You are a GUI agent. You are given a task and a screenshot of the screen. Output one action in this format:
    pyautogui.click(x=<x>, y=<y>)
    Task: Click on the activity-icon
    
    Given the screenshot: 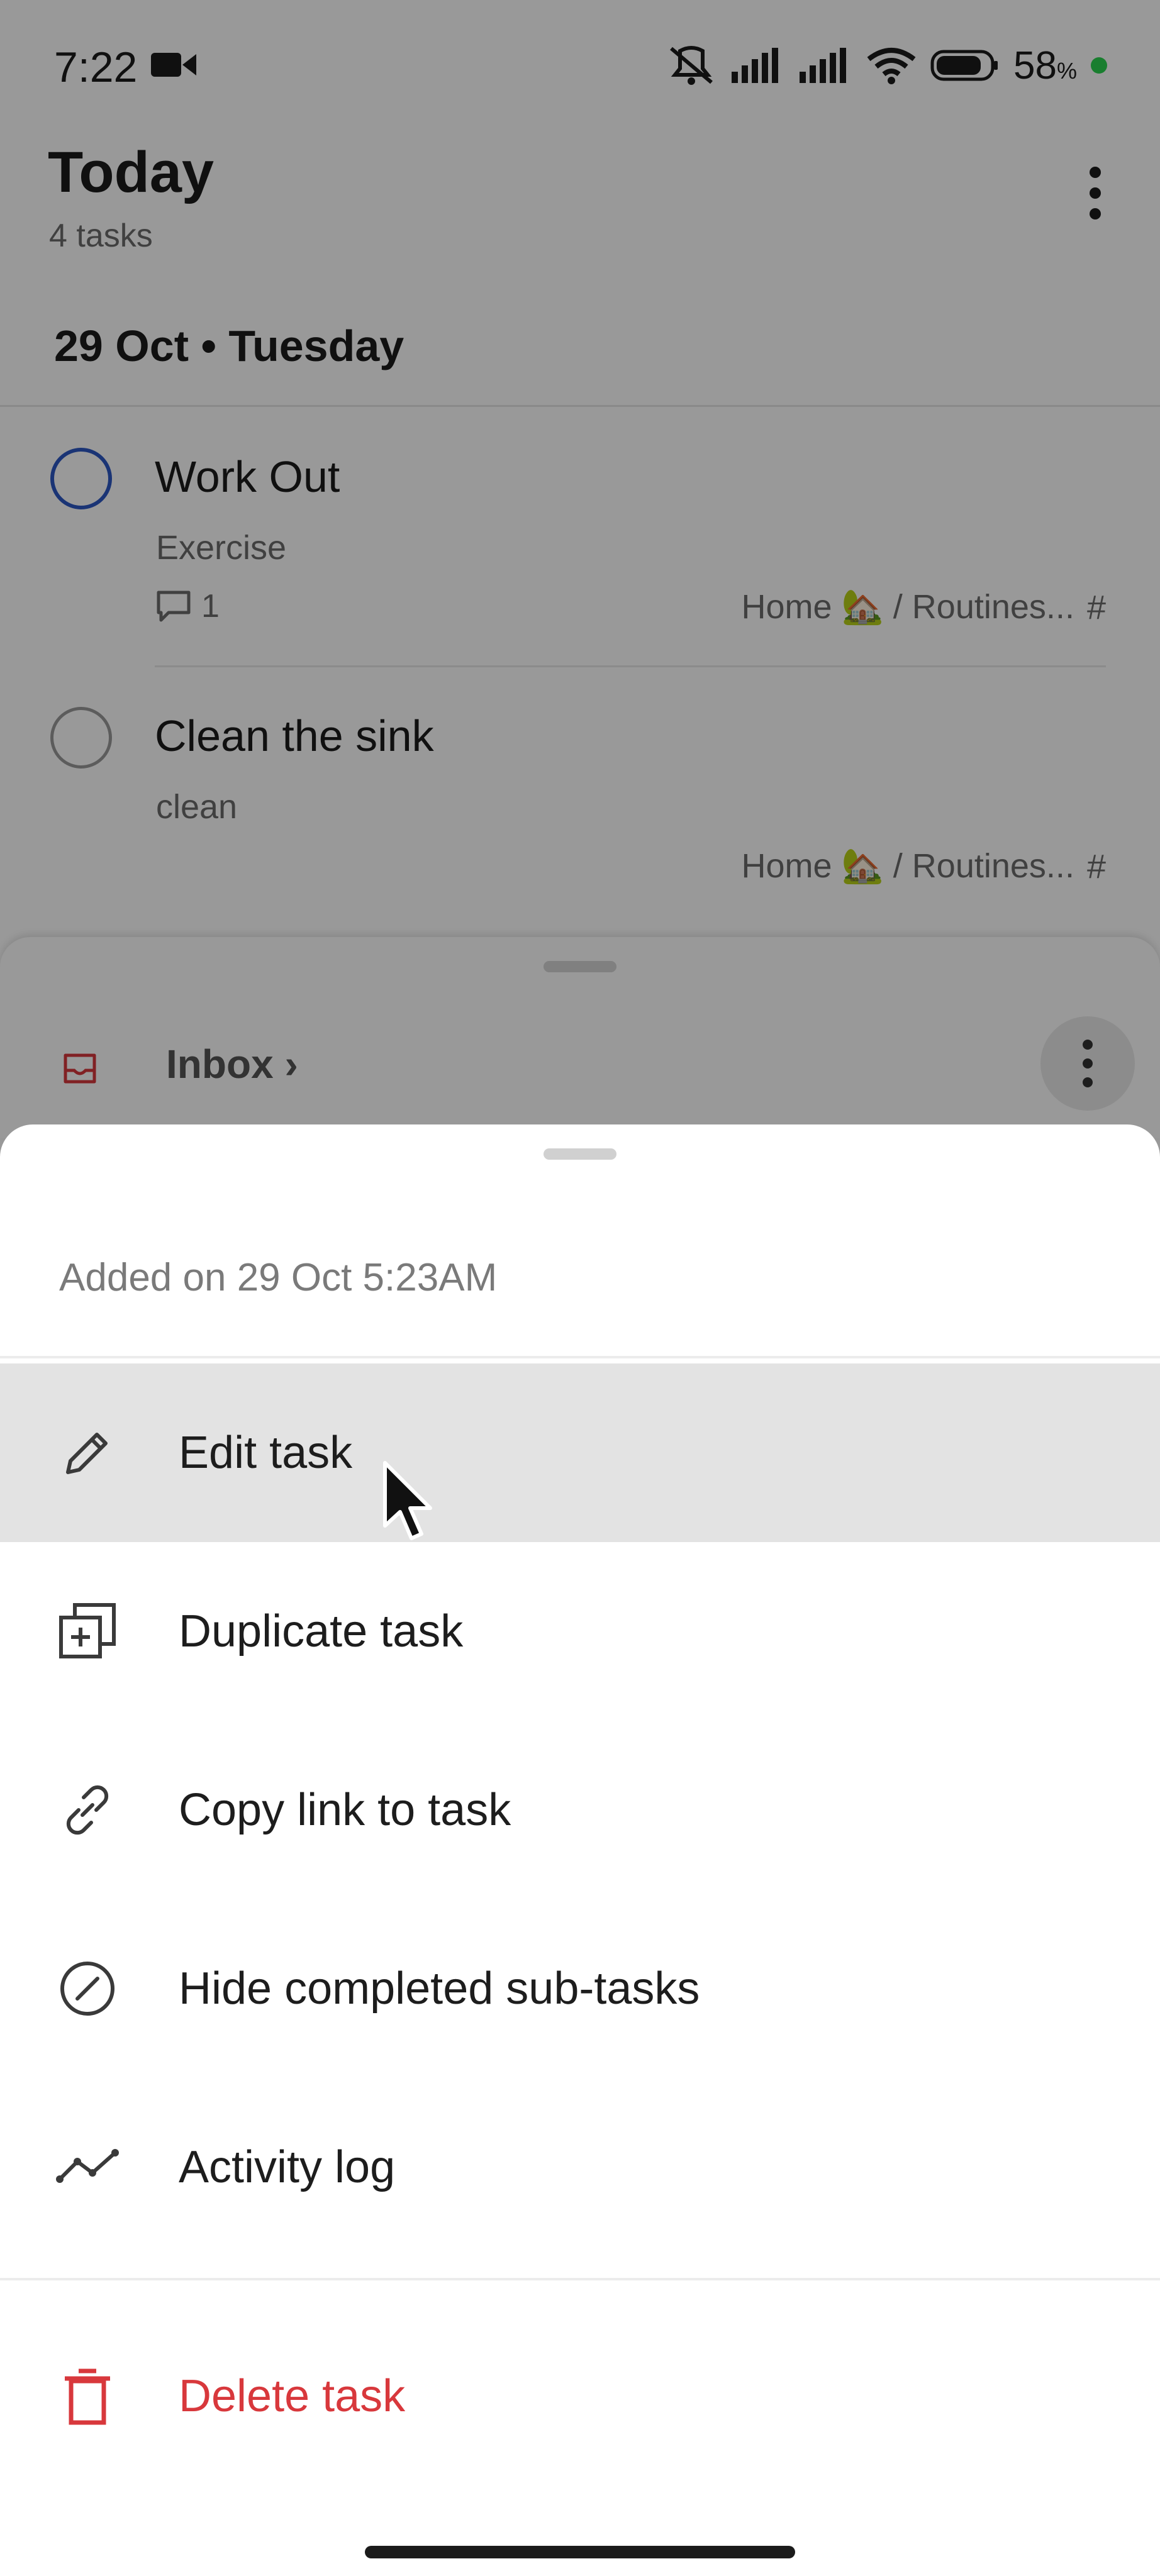 What is the action you would take?
    pyautogui.click(x=87, y=2167)
    